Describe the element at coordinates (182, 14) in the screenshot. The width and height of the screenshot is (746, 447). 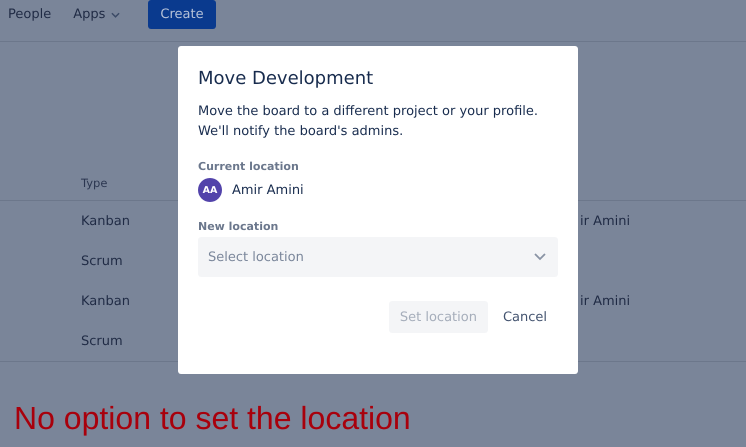
I see `create-button: Create` at that location.